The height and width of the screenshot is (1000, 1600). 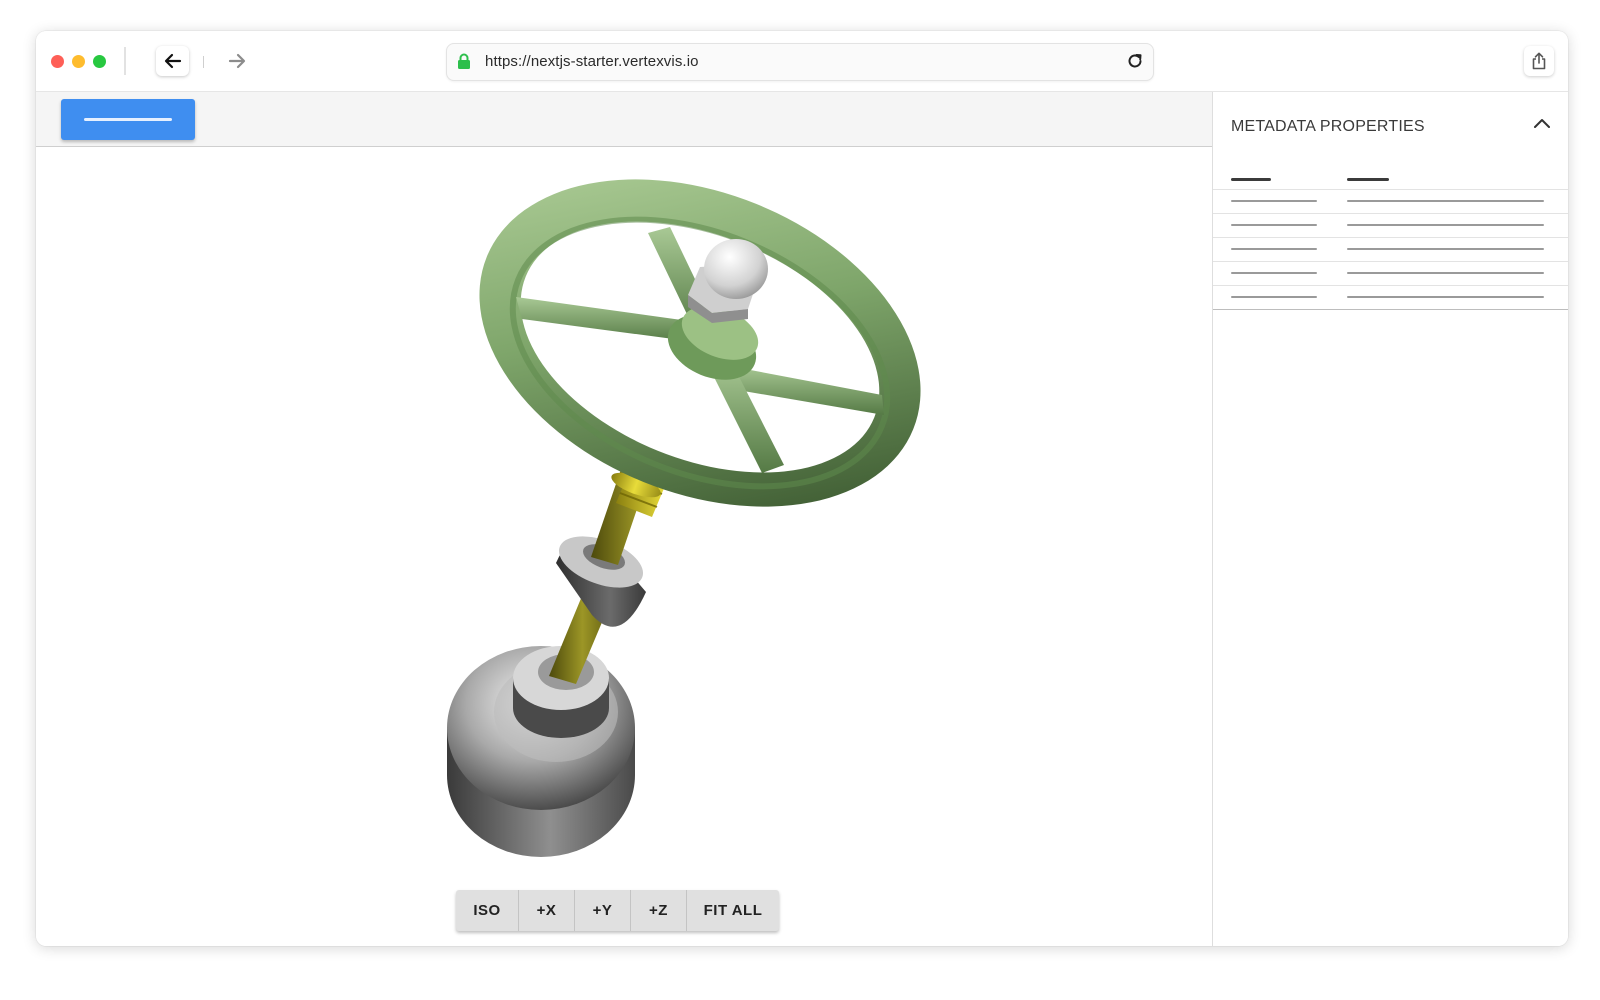 I want to click on chevron-up-icon, so click(x=1542, y=123).